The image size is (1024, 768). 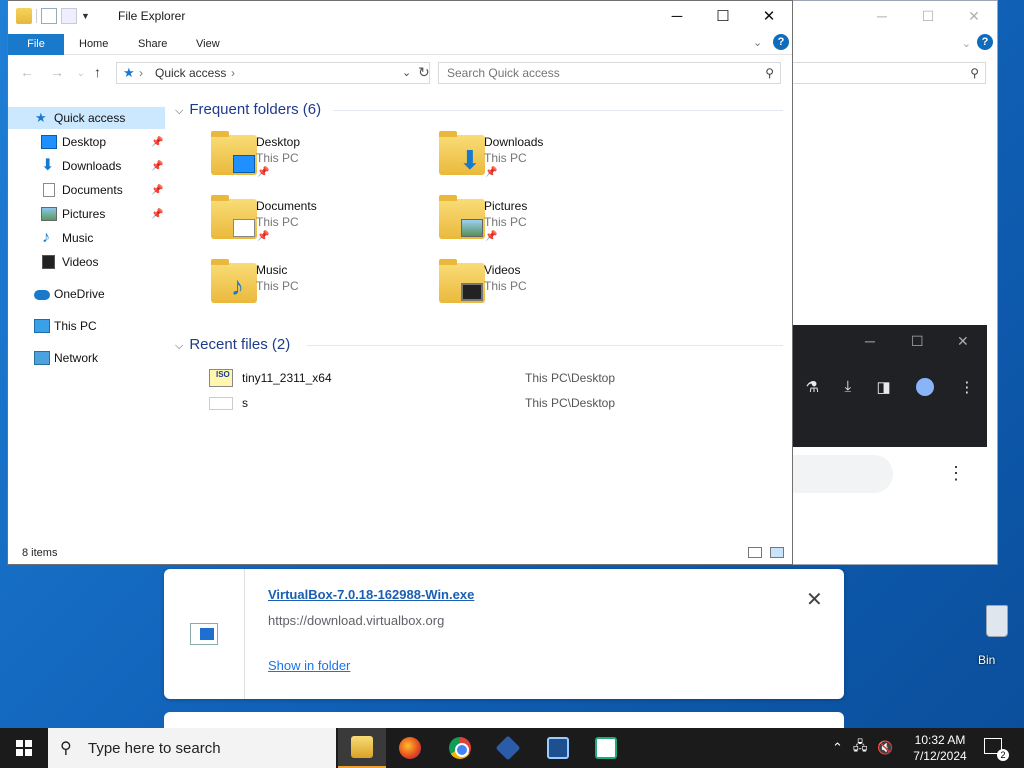 I want to click on sidebar-item-label: Music, so click(x=78, y=238).